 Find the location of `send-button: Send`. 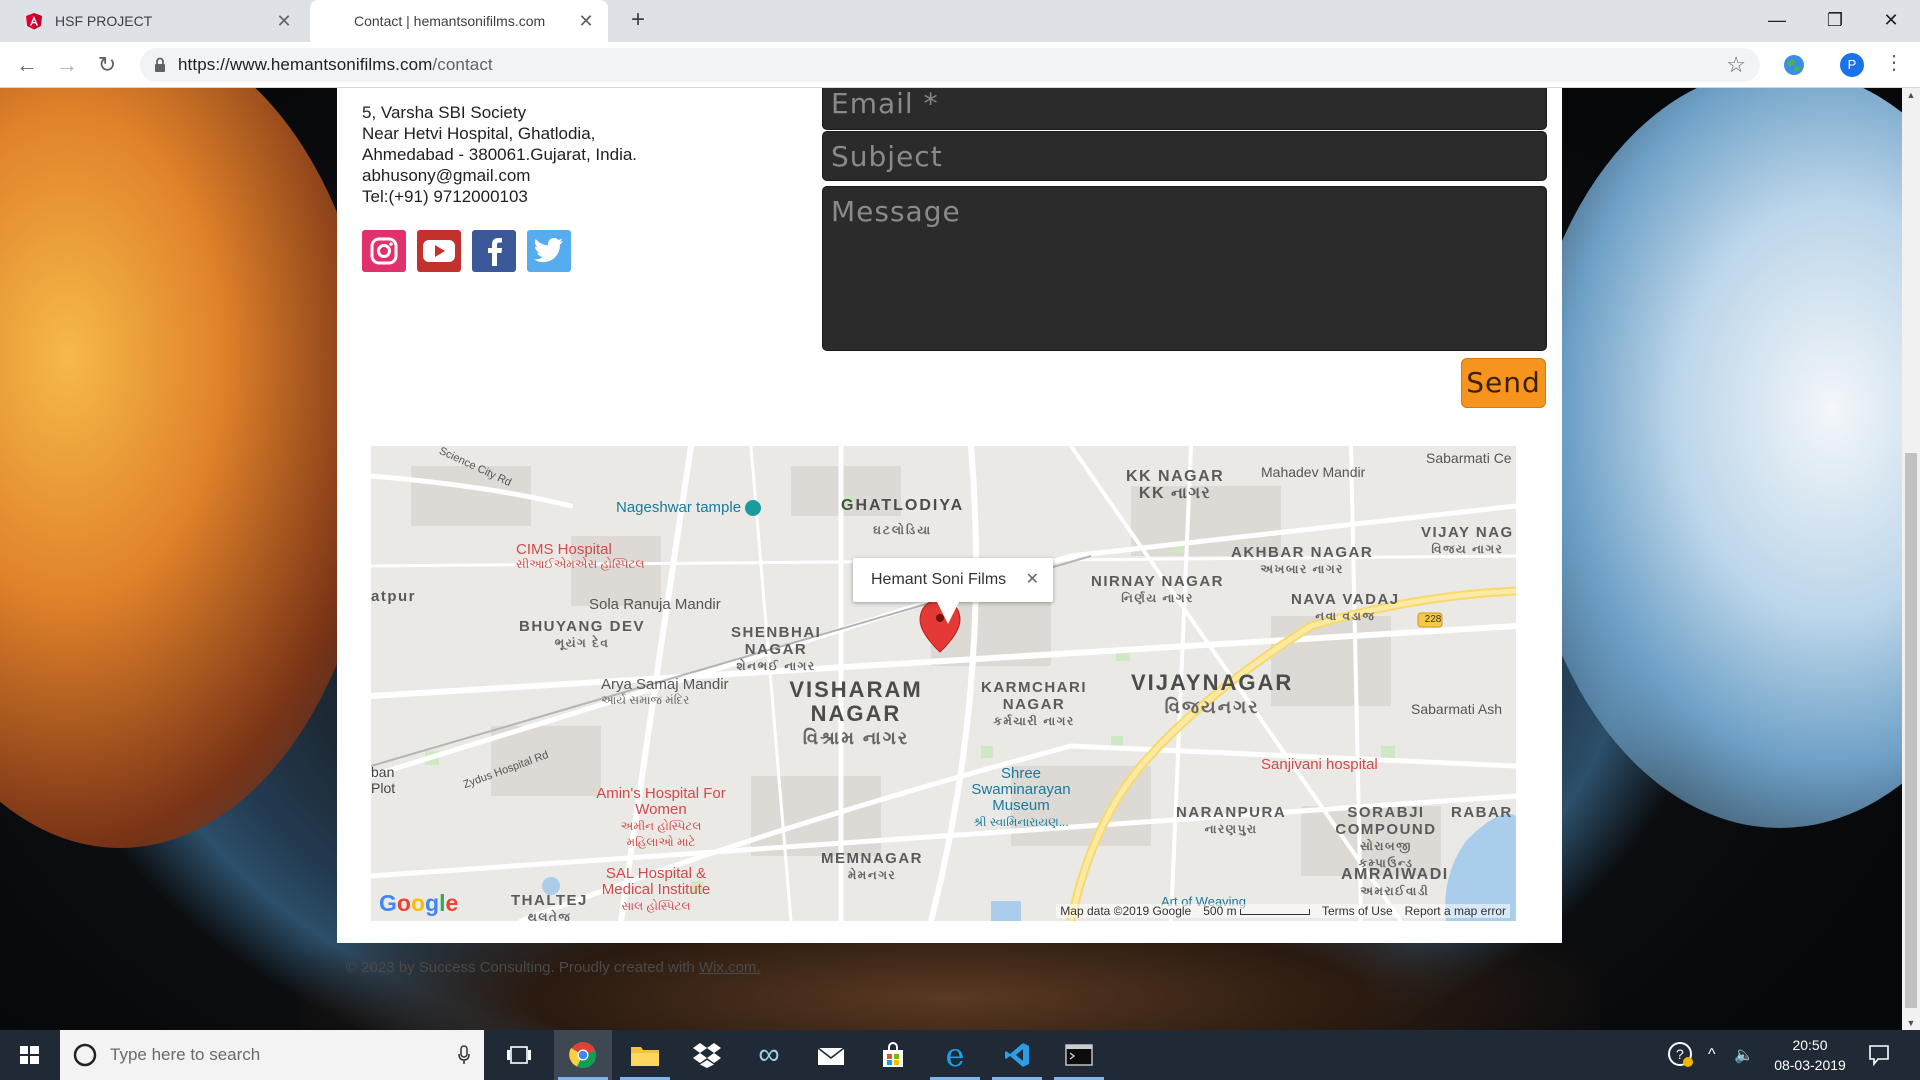

send-button: Send is located at coordinates (1503, 383).